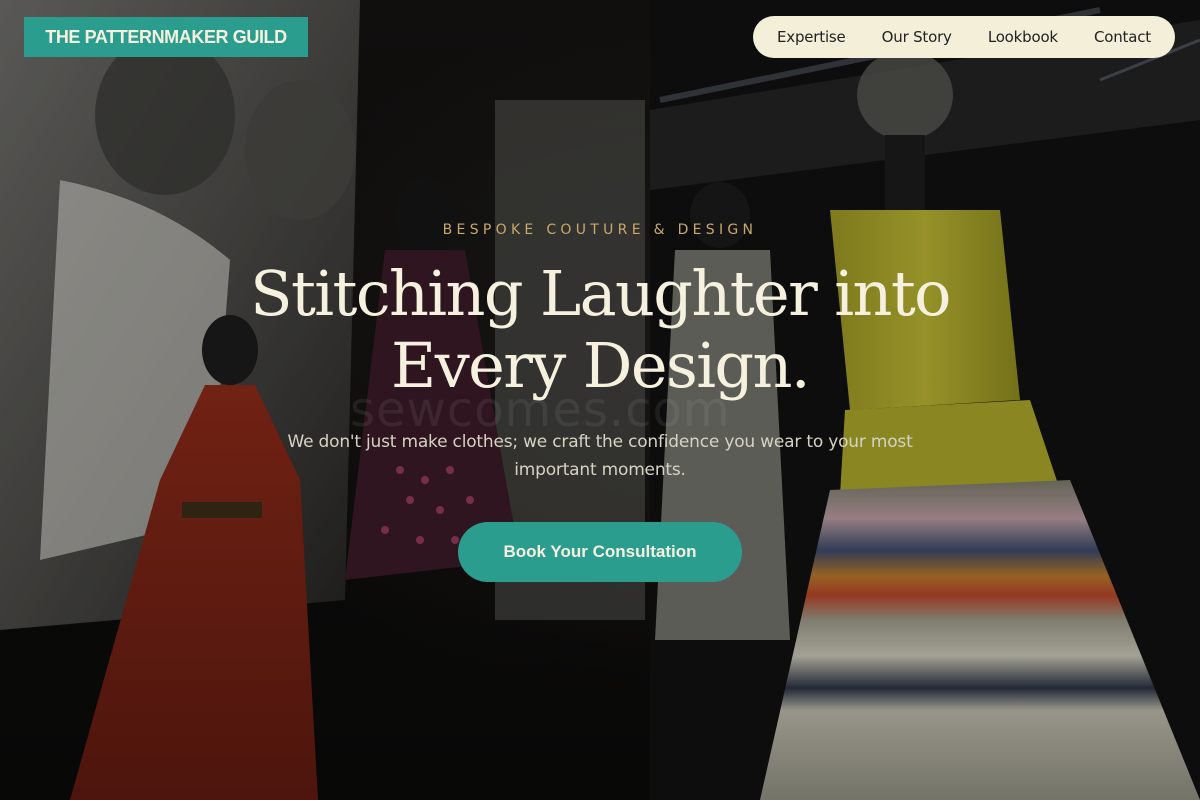 This screenshot has height=800, width=1200. What do you see at coordinates (917, 37) in the screenshot?
I see `nav-link-our-story: Our Story` at bounding box center [917, 37].